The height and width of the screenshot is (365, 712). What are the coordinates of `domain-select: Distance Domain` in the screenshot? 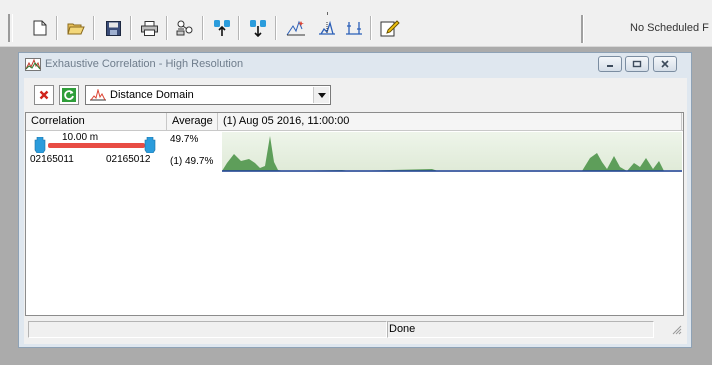 It's located at (208, 95).